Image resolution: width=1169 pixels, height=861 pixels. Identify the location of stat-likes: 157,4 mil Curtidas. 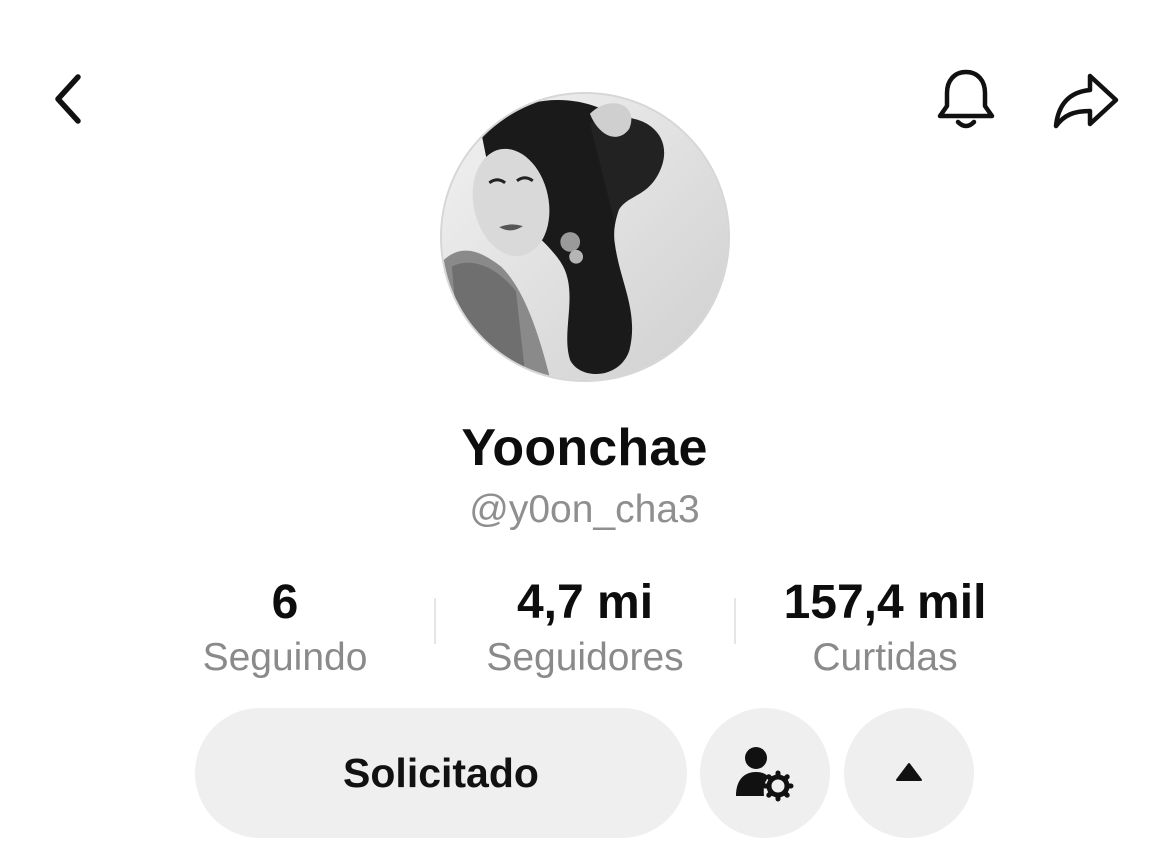
(885, 628).